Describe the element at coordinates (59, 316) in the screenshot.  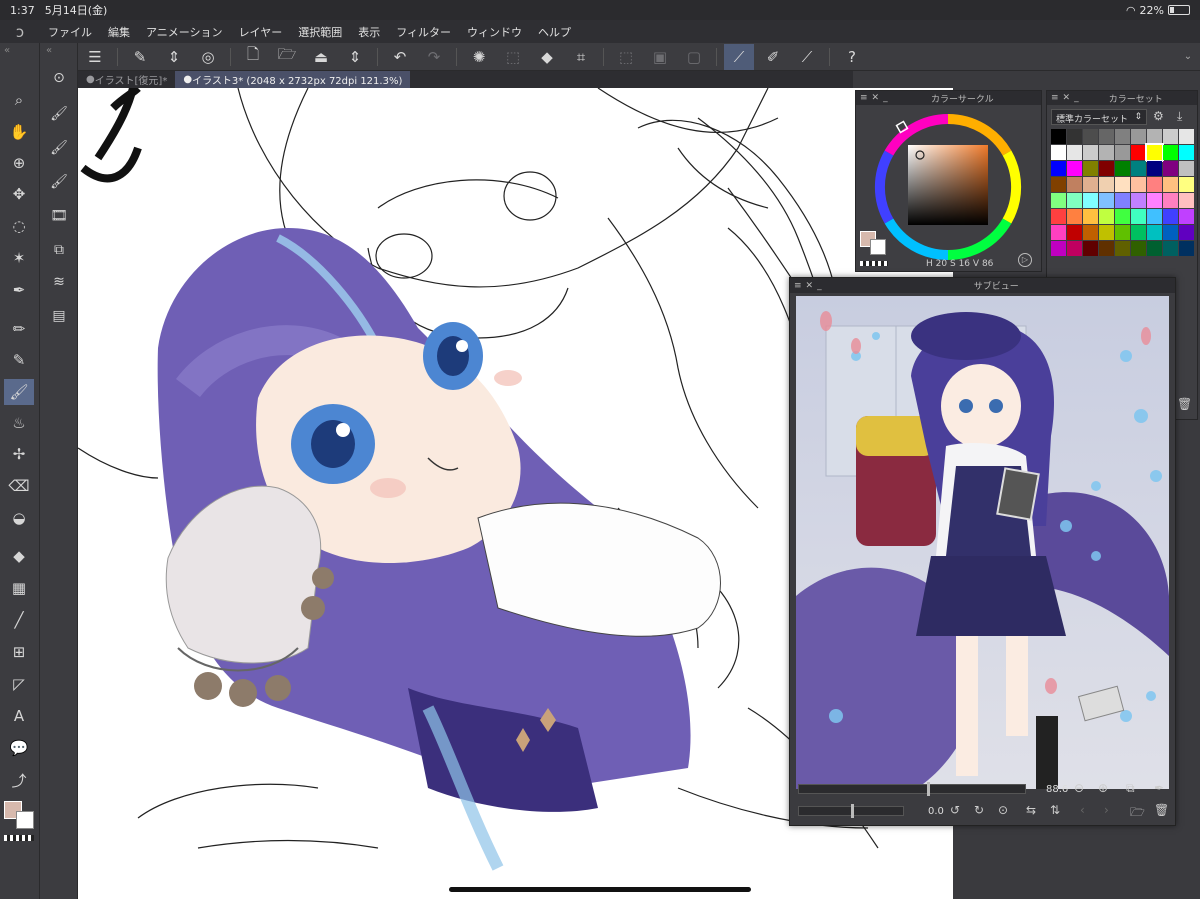
I see `material-icon: ▤` at that location.